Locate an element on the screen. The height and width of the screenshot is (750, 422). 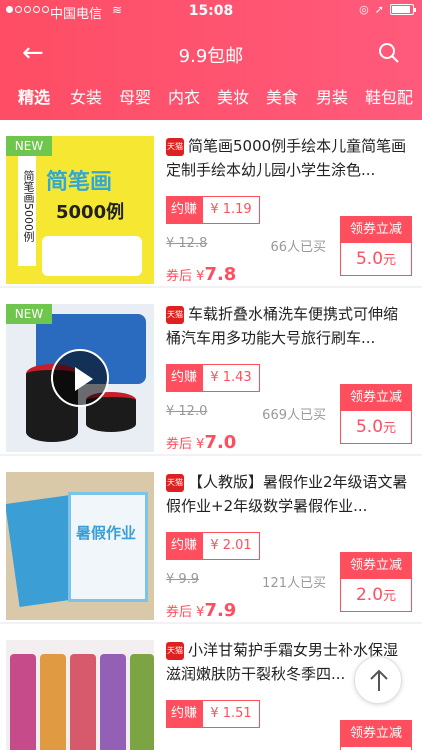
thumb-title: 简笔画 is located at coordinates (79, 182).